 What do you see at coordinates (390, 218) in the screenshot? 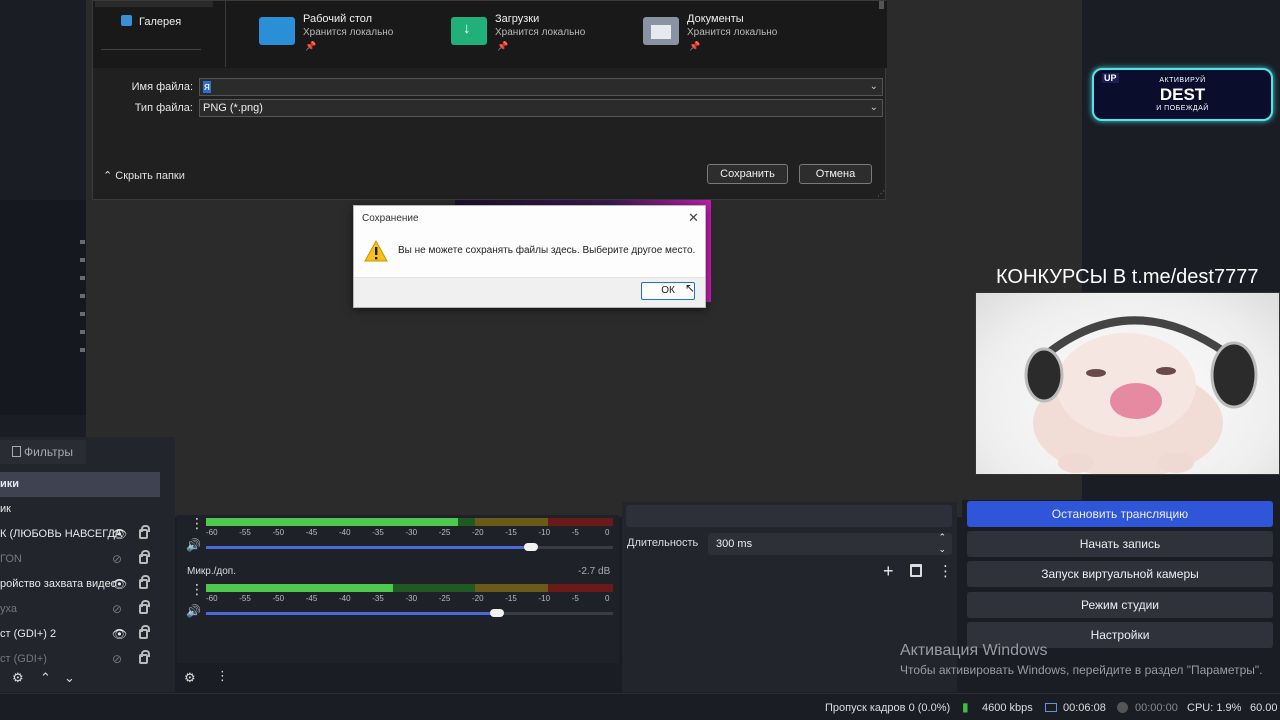
I see `error-dialog-title: Сохранение` at bounding box center [390, 218].